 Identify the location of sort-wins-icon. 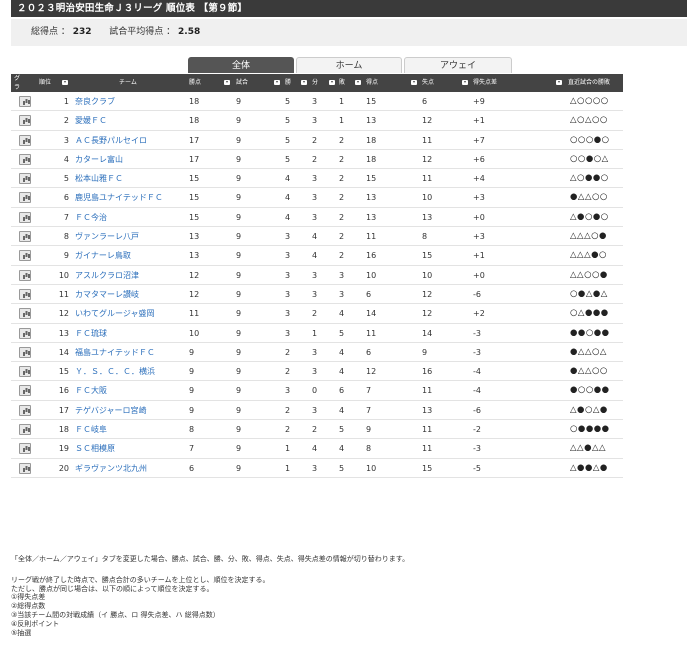
(304, 82).